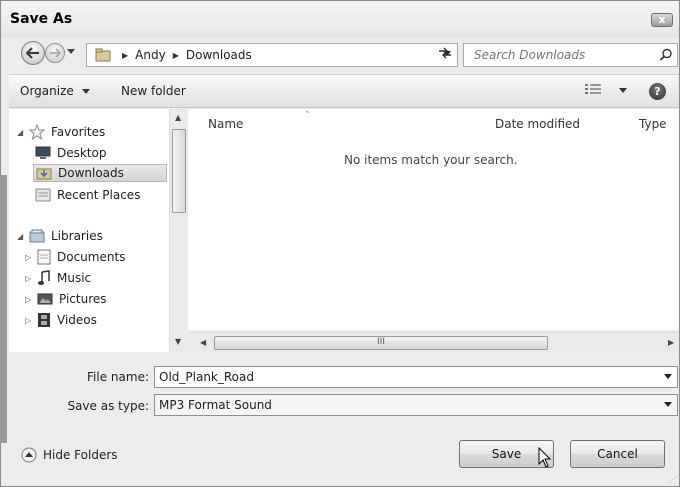 This screenshot has height=487, width=680. I want to click on nav-item-label: Desktop, so click(82, 153).